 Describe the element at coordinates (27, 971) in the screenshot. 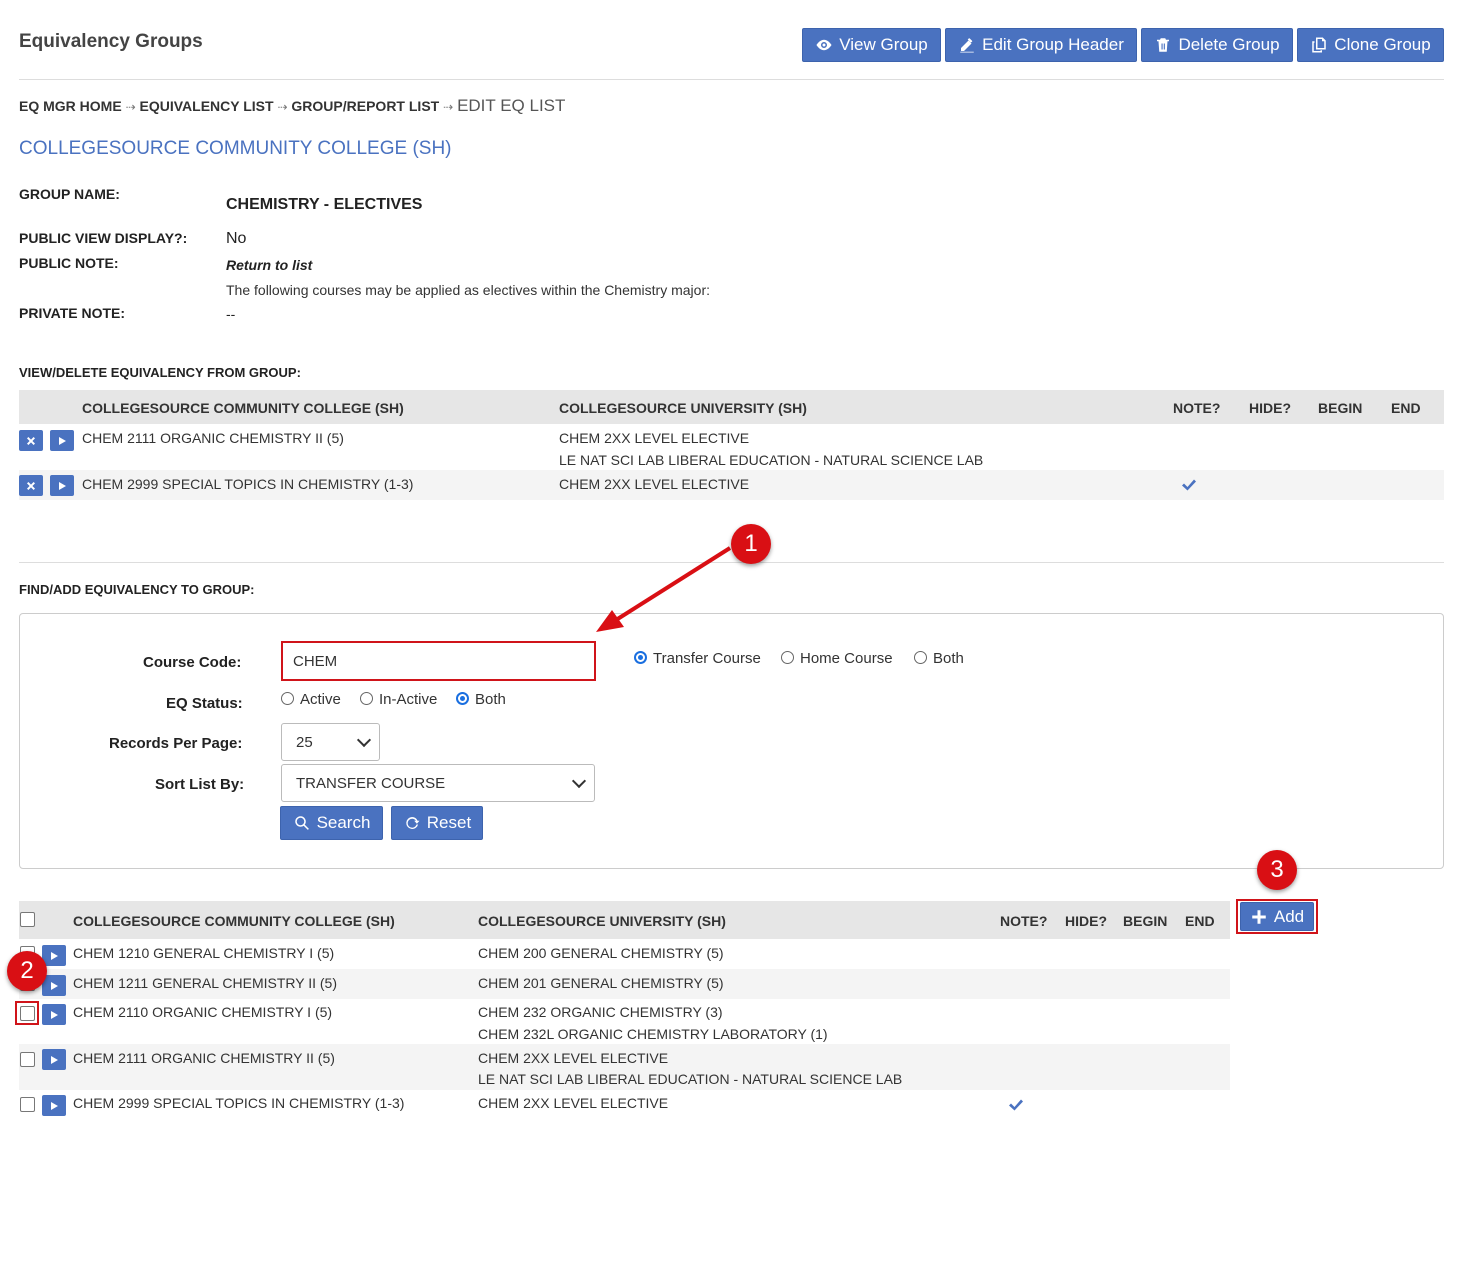

I see `callout-badge-2: 2` at that location.